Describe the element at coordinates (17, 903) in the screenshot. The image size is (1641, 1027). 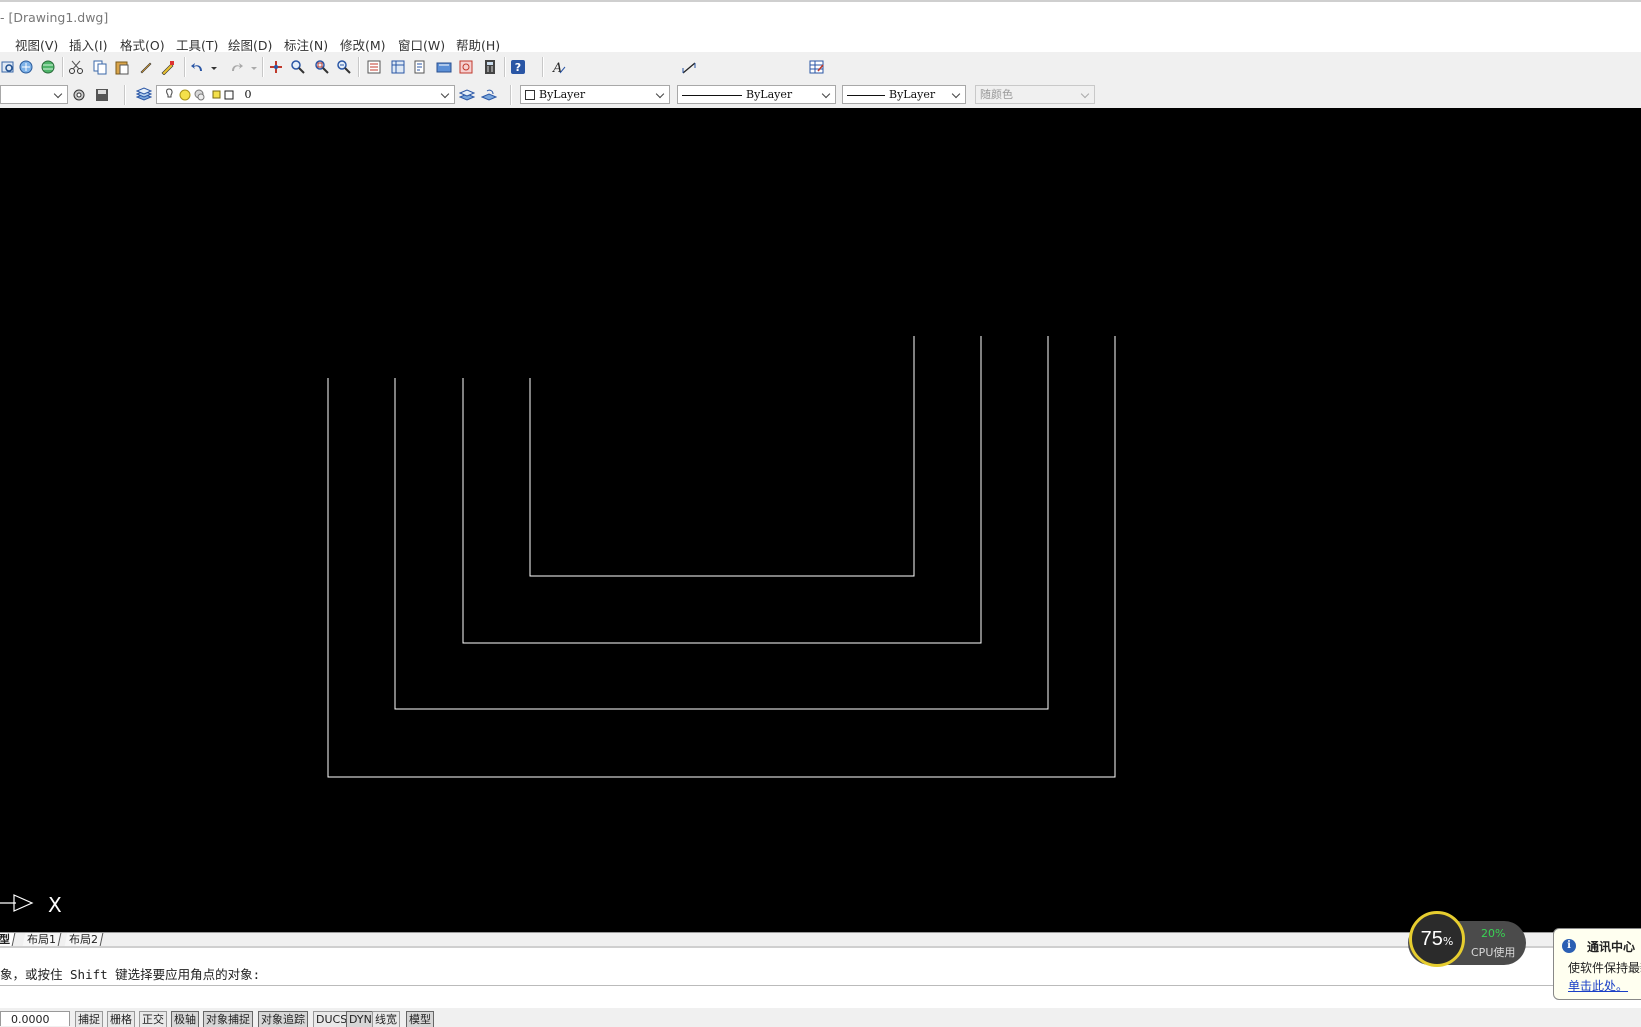
I see `ucs-icon` at that location.